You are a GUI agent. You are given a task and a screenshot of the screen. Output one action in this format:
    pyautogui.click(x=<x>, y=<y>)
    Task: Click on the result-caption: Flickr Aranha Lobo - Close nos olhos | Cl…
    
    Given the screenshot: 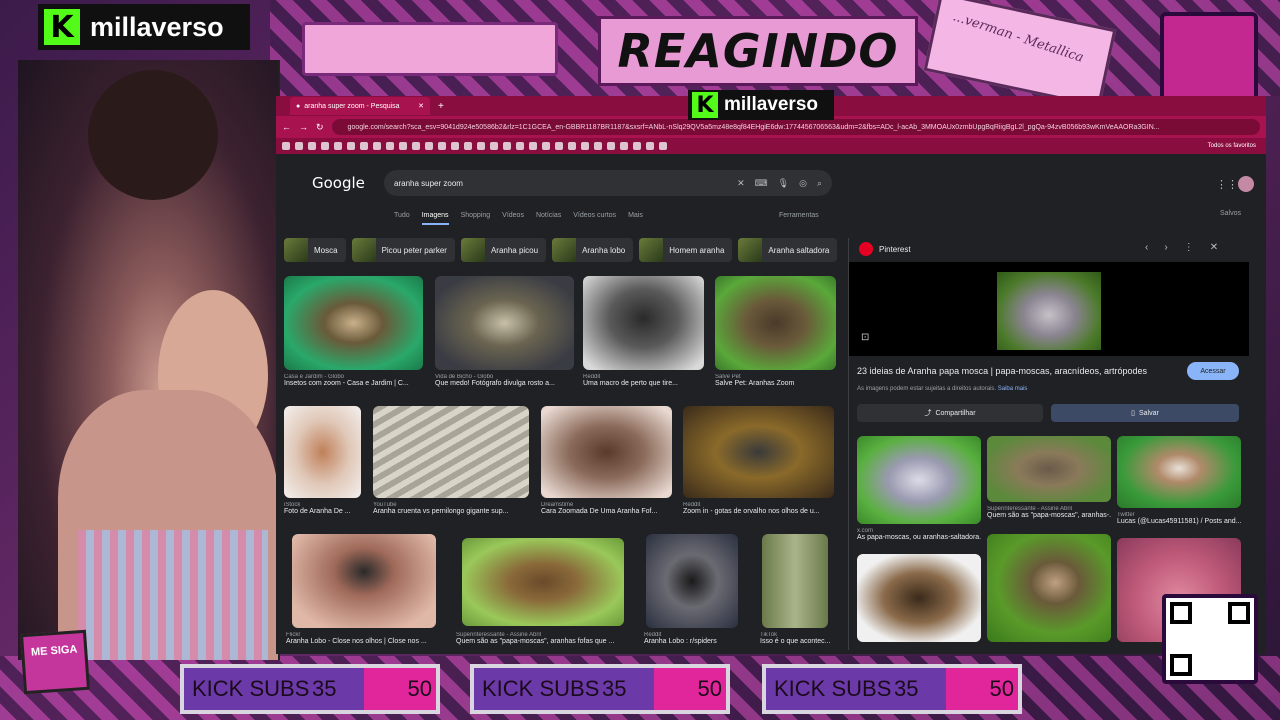 What is the action you would take?
    pyautogui.click(x=364, y=638)
    